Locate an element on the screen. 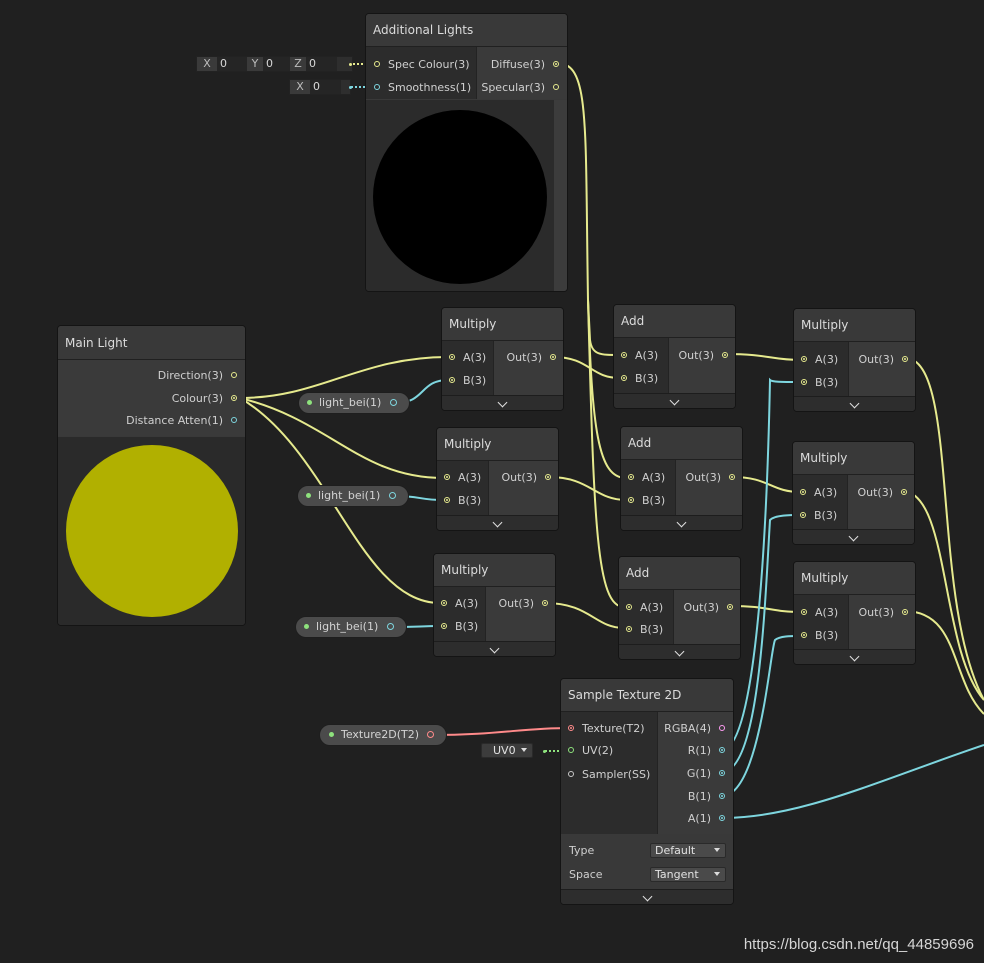  texture-port: Texture(T2) is located at coordinates (606, 729).